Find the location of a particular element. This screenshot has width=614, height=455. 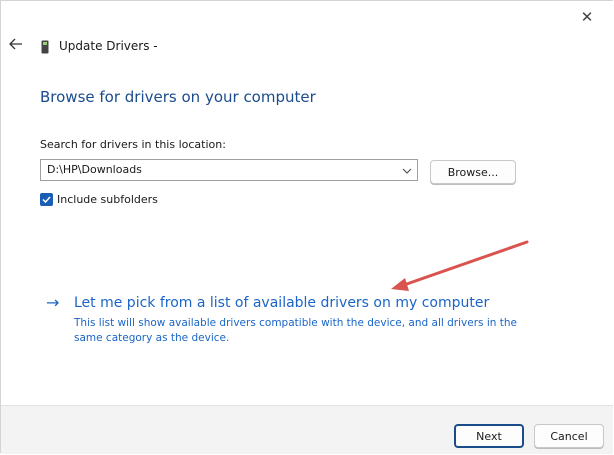

next-button: Next is located at coordinates (489, 436).